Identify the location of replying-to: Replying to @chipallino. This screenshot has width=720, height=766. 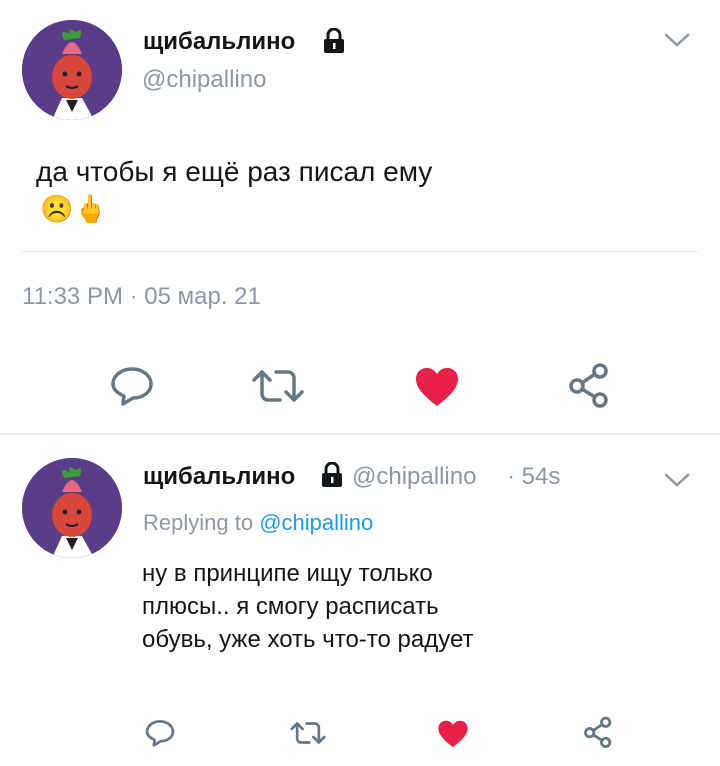
(258, 523).